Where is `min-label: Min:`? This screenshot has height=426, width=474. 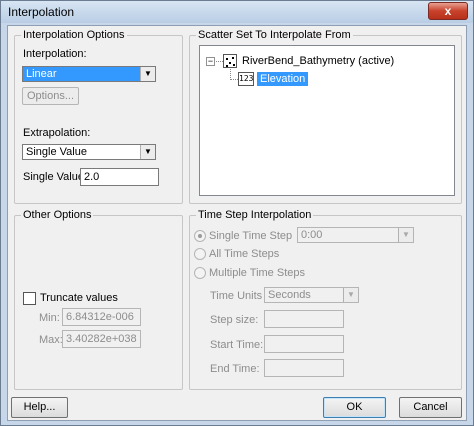 min-label: Min: is located at coordinates (49, 318).